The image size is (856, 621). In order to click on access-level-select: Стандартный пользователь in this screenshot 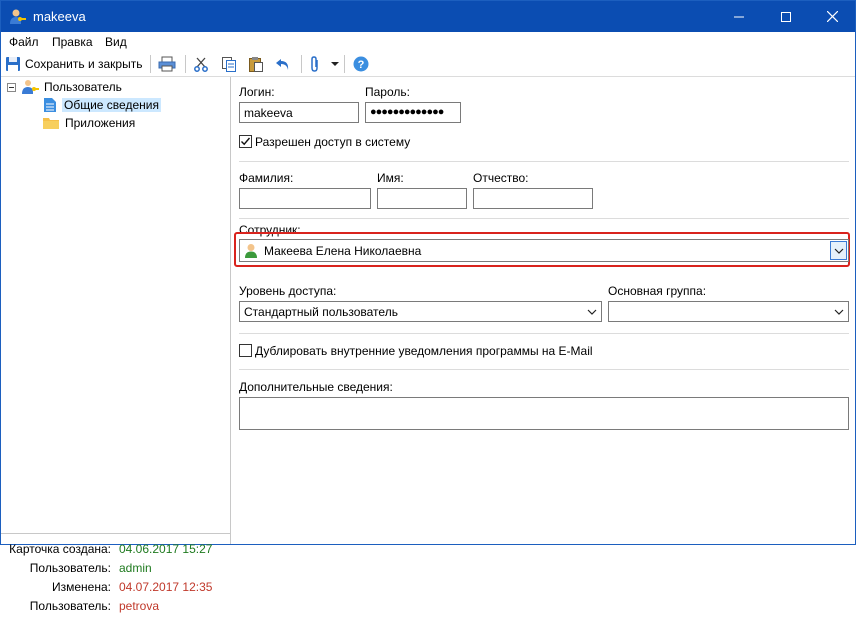, I will do `click(420, 311)`.